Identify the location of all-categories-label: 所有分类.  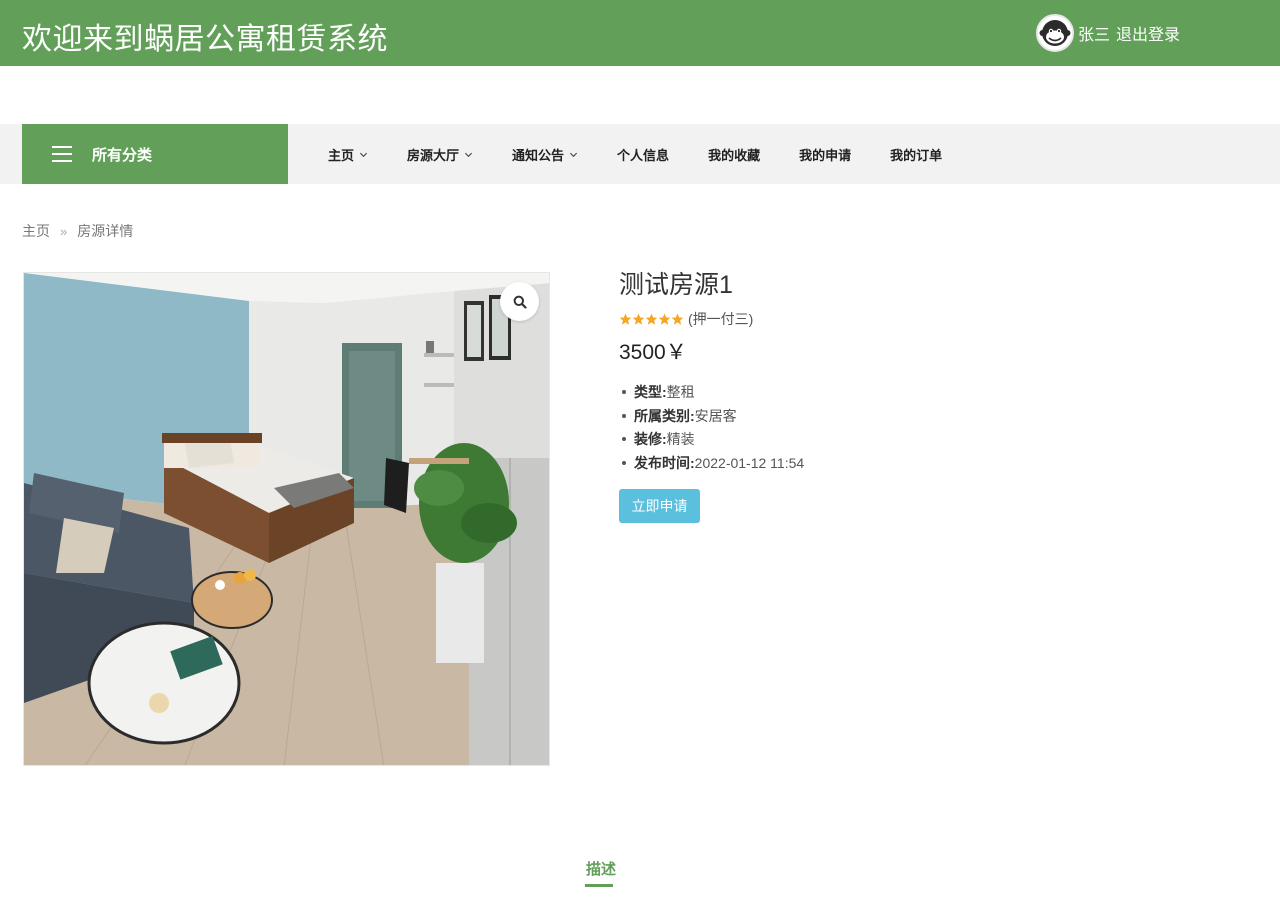
(122, 155).